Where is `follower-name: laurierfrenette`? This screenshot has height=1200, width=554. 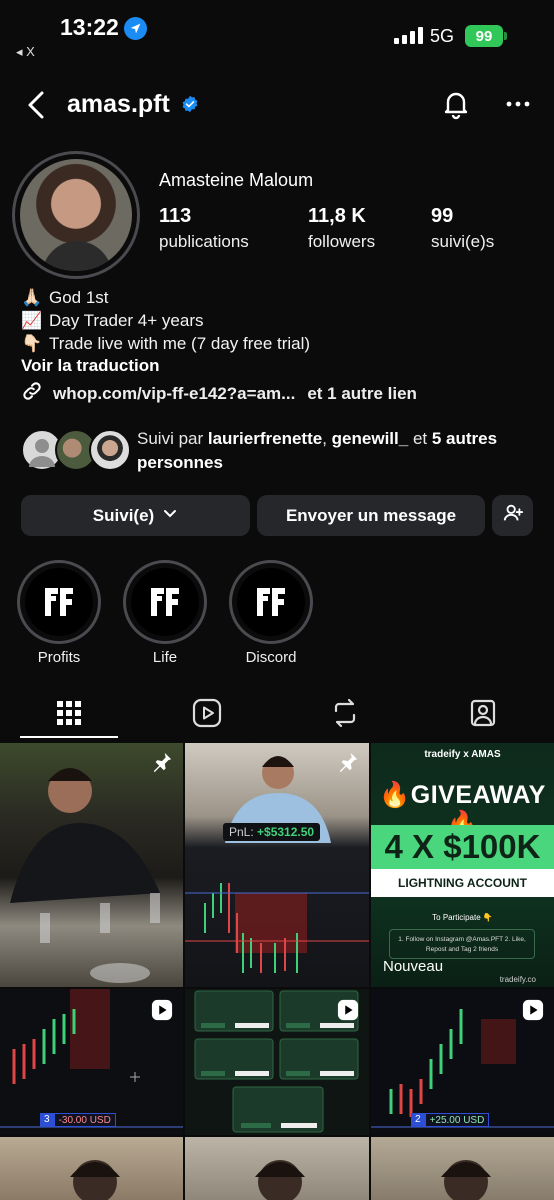
follower-name: laurierfrenette is located at coordinates (265, 438).